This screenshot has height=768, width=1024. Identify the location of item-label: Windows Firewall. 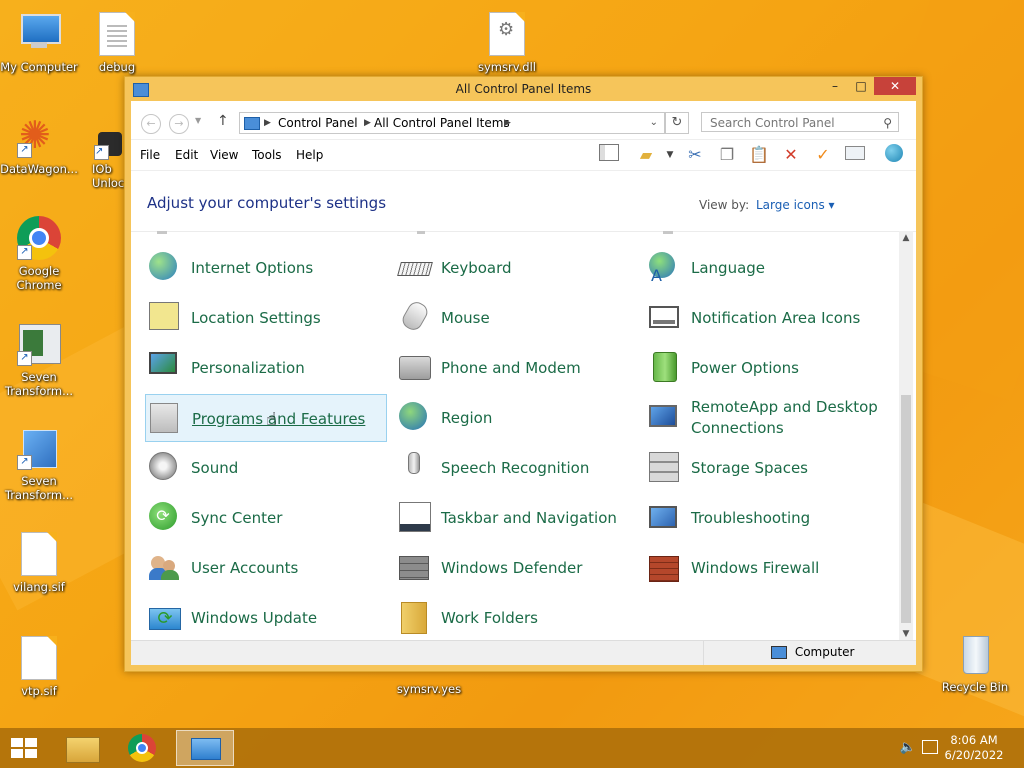
(755, 567).